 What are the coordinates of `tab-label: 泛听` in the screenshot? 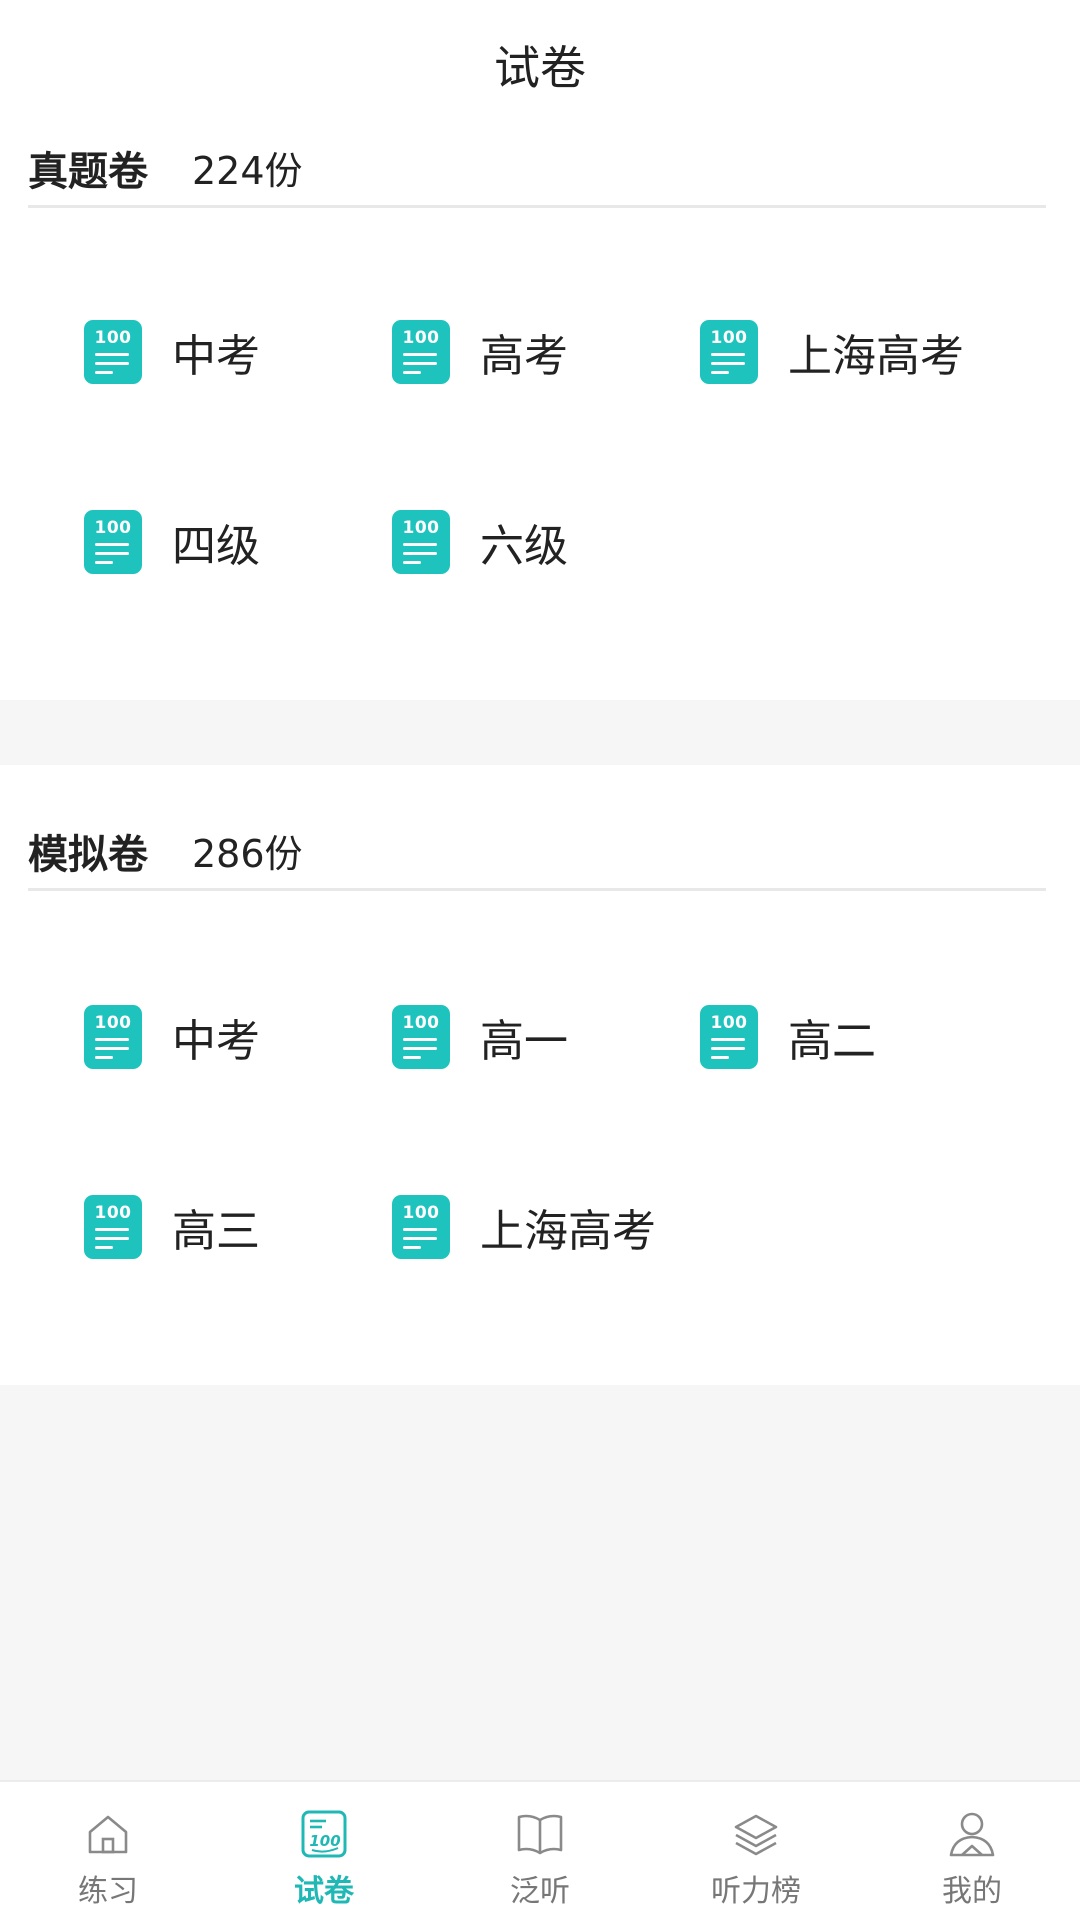 It's located at (540, 1891).